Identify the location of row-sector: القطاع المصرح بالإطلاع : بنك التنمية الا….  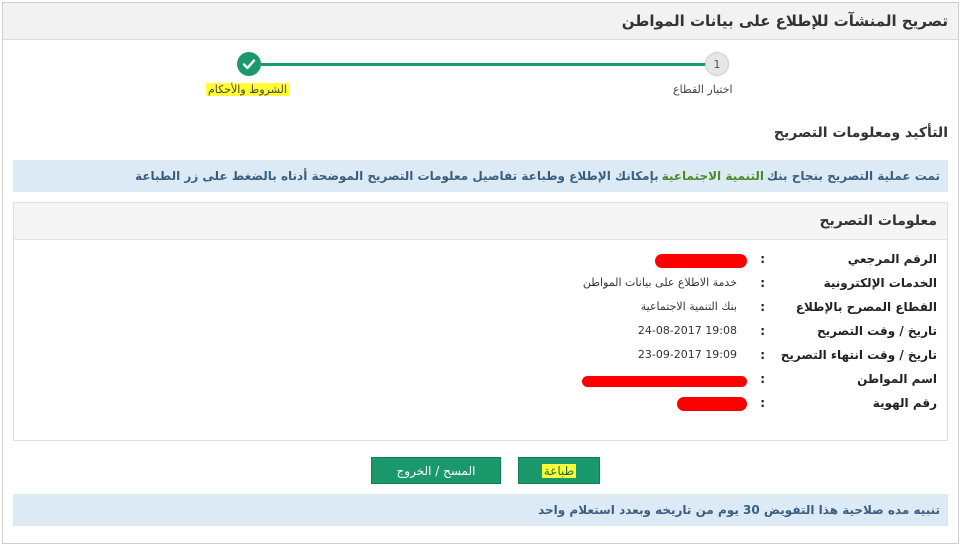
(477, 310).